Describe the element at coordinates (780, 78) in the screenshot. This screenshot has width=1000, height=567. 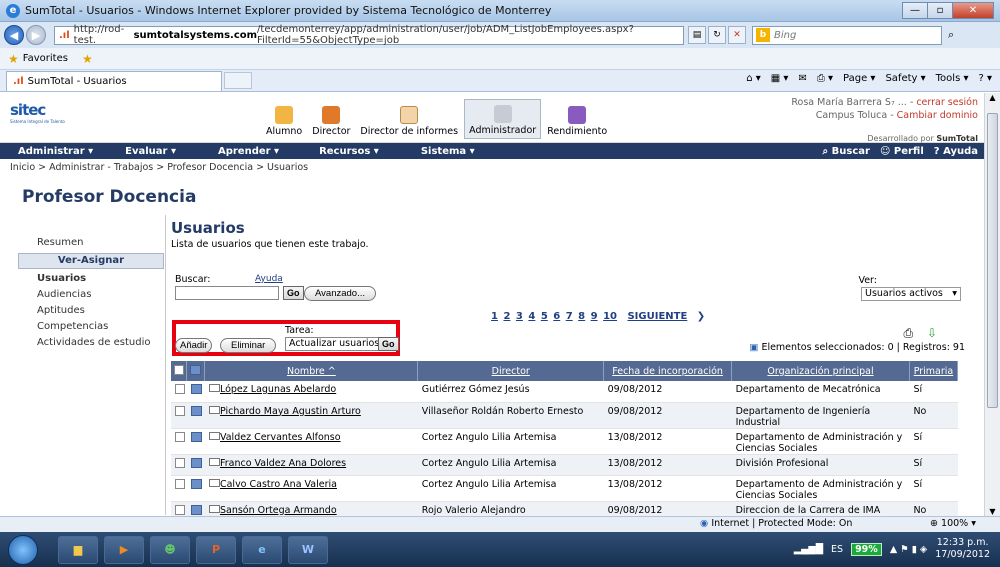
I see `feeds-icon: ▦ ▾` at that location.